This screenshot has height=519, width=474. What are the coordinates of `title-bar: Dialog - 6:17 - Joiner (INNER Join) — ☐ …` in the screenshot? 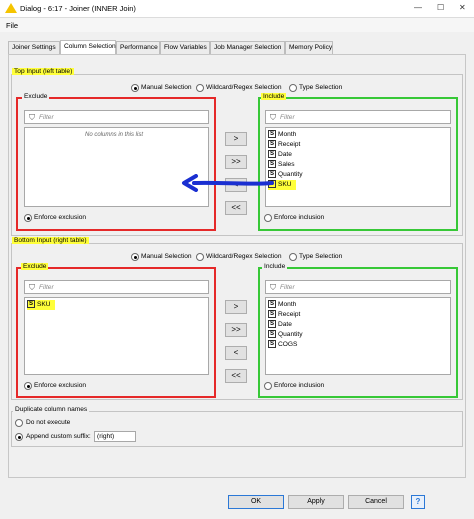 It's located at (237, 9).